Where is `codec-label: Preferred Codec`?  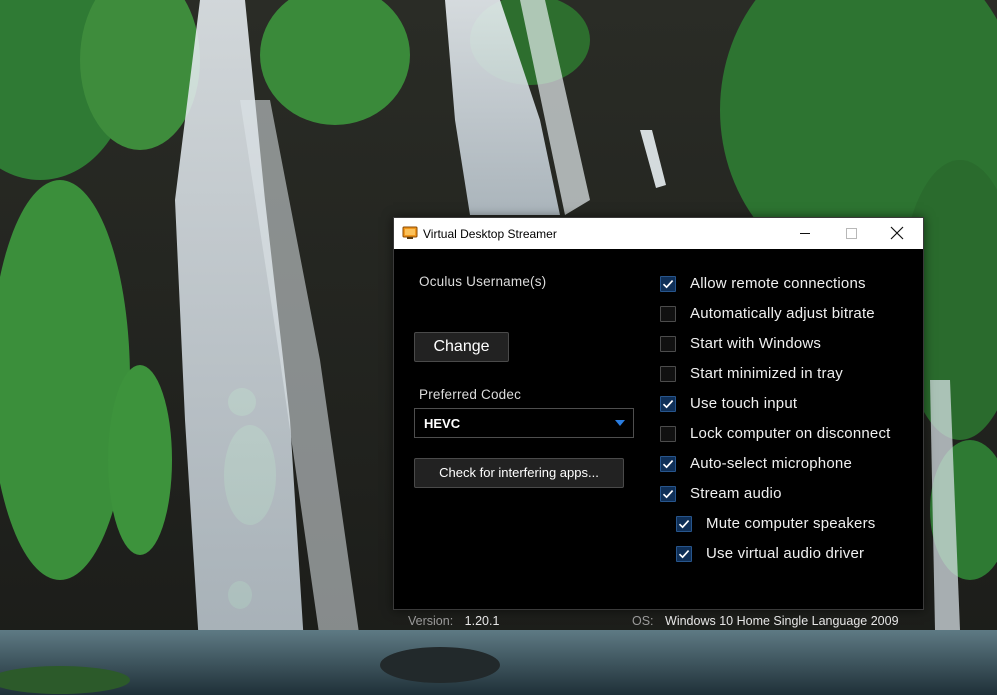 codec-label: Preferred Codec is located at coordinates (470, 394).